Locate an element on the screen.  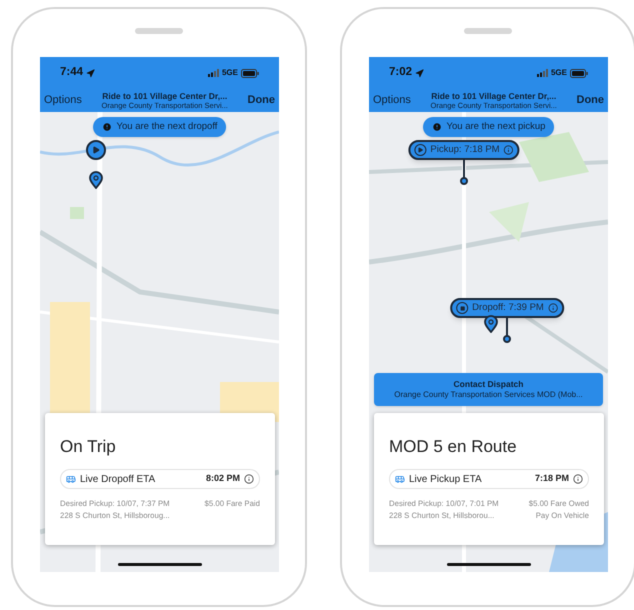
stop-time: Dropoff: 7:39 PM is located at coordinates (508, 307).